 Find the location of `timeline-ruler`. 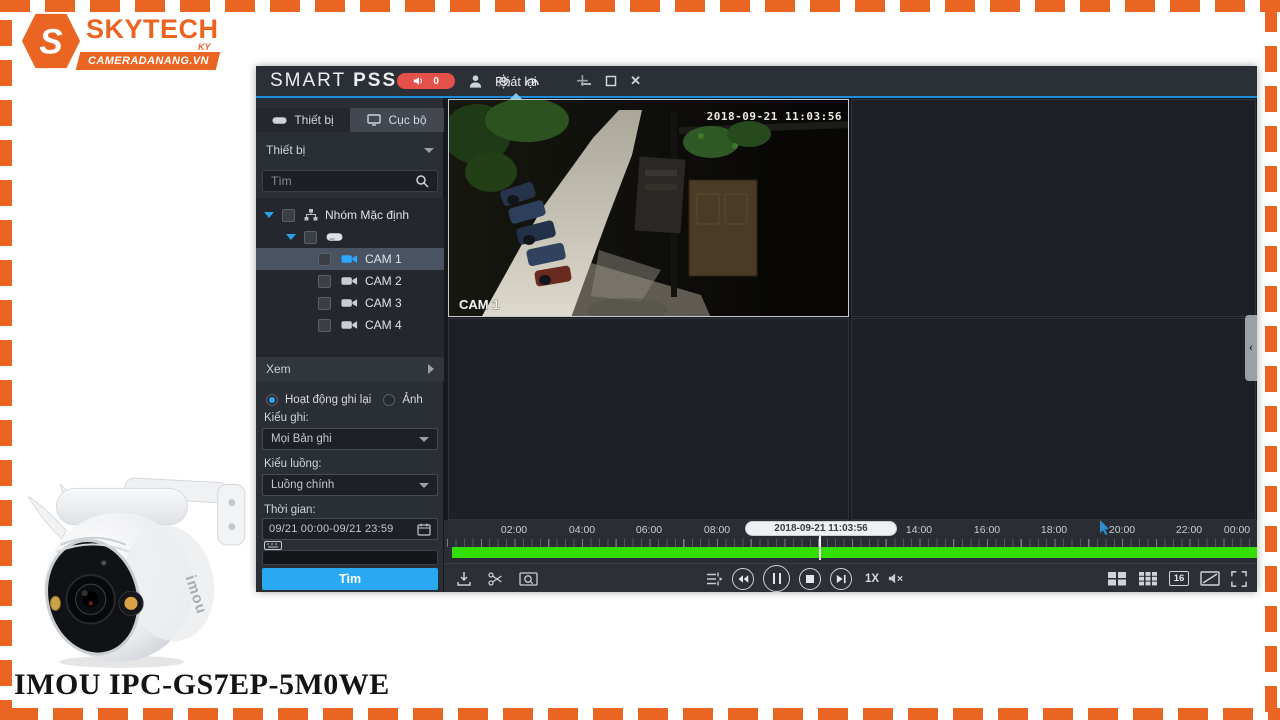

timeline-ruler is located at coordinates (851, 543).